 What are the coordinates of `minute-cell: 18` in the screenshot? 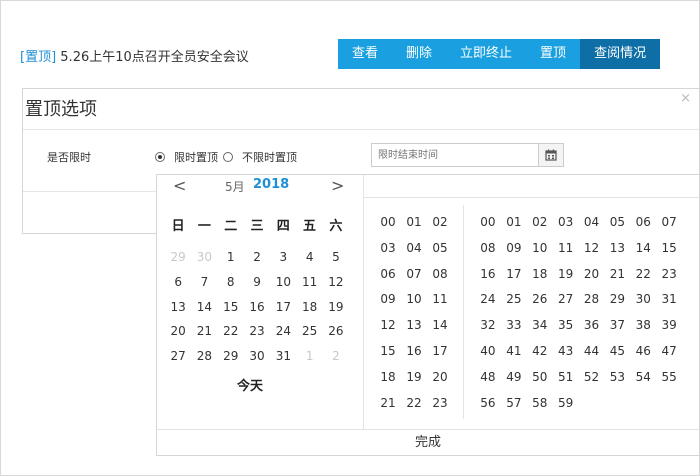 It's located at (540, 275).